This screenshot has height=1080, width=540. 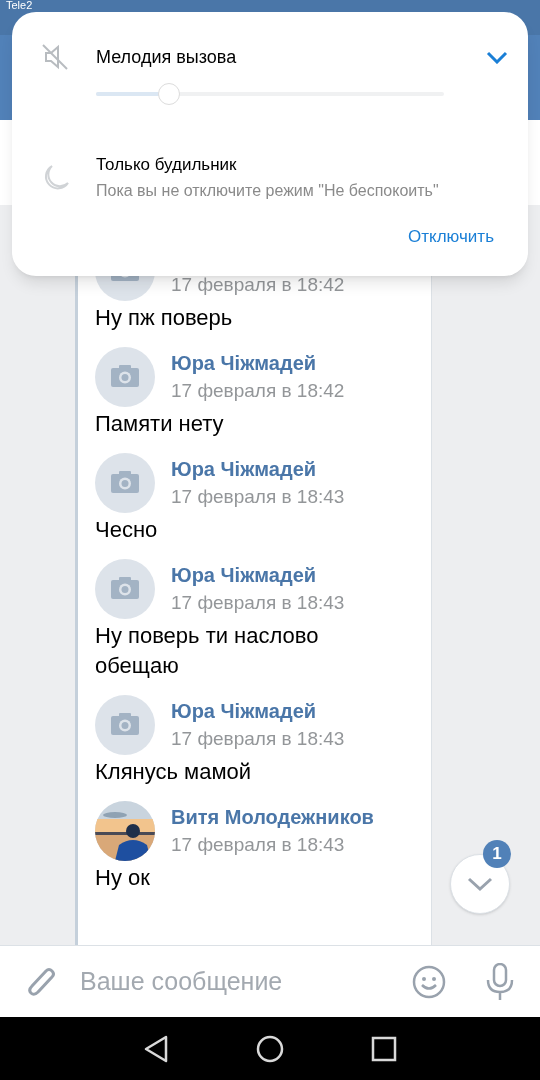 I want to click on back-icon, so click(x=156, y=1048).